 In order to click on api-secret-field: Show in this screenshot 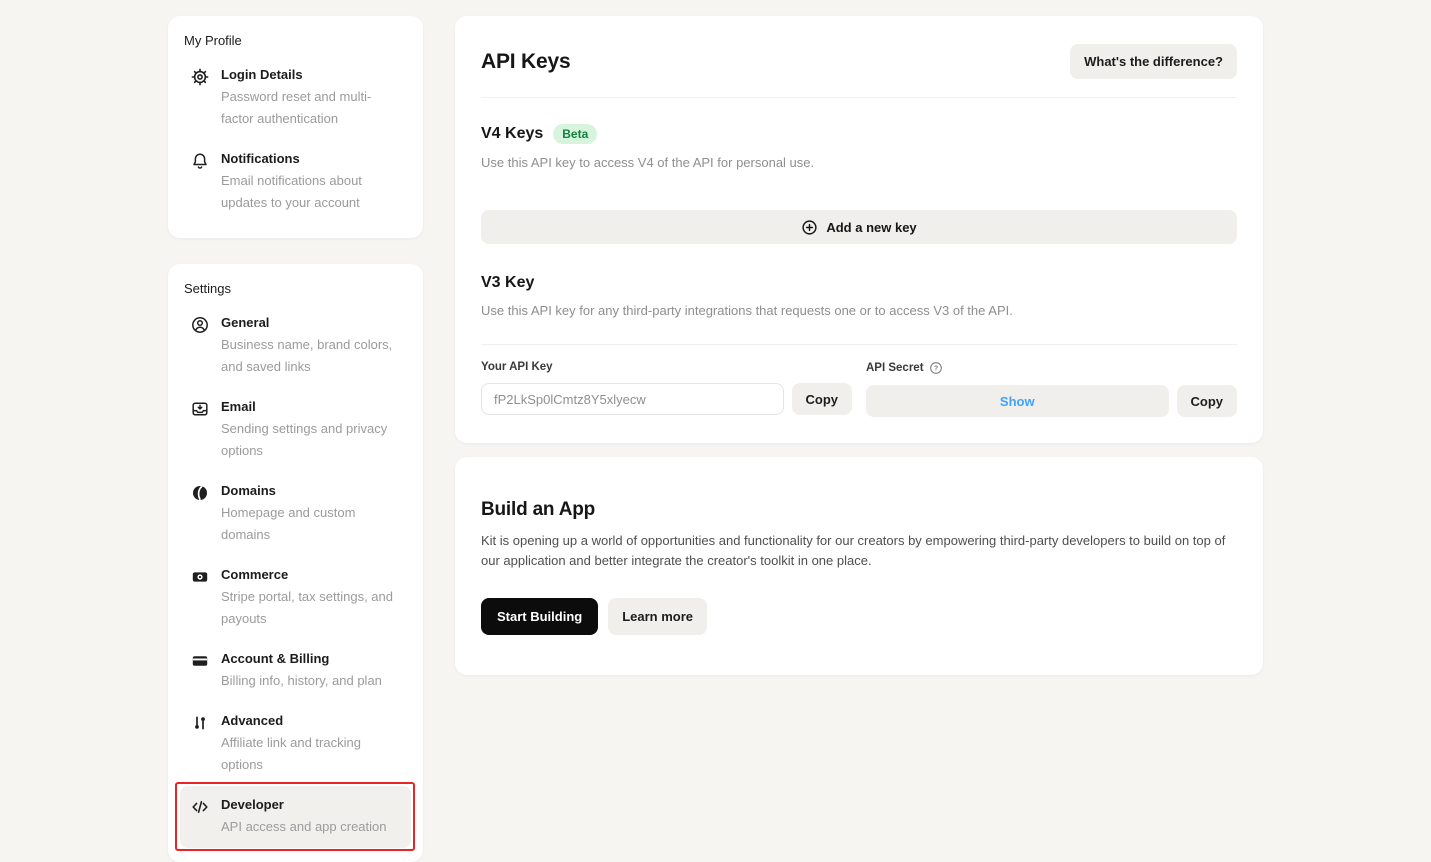, I will do `click(1017, 401)`.